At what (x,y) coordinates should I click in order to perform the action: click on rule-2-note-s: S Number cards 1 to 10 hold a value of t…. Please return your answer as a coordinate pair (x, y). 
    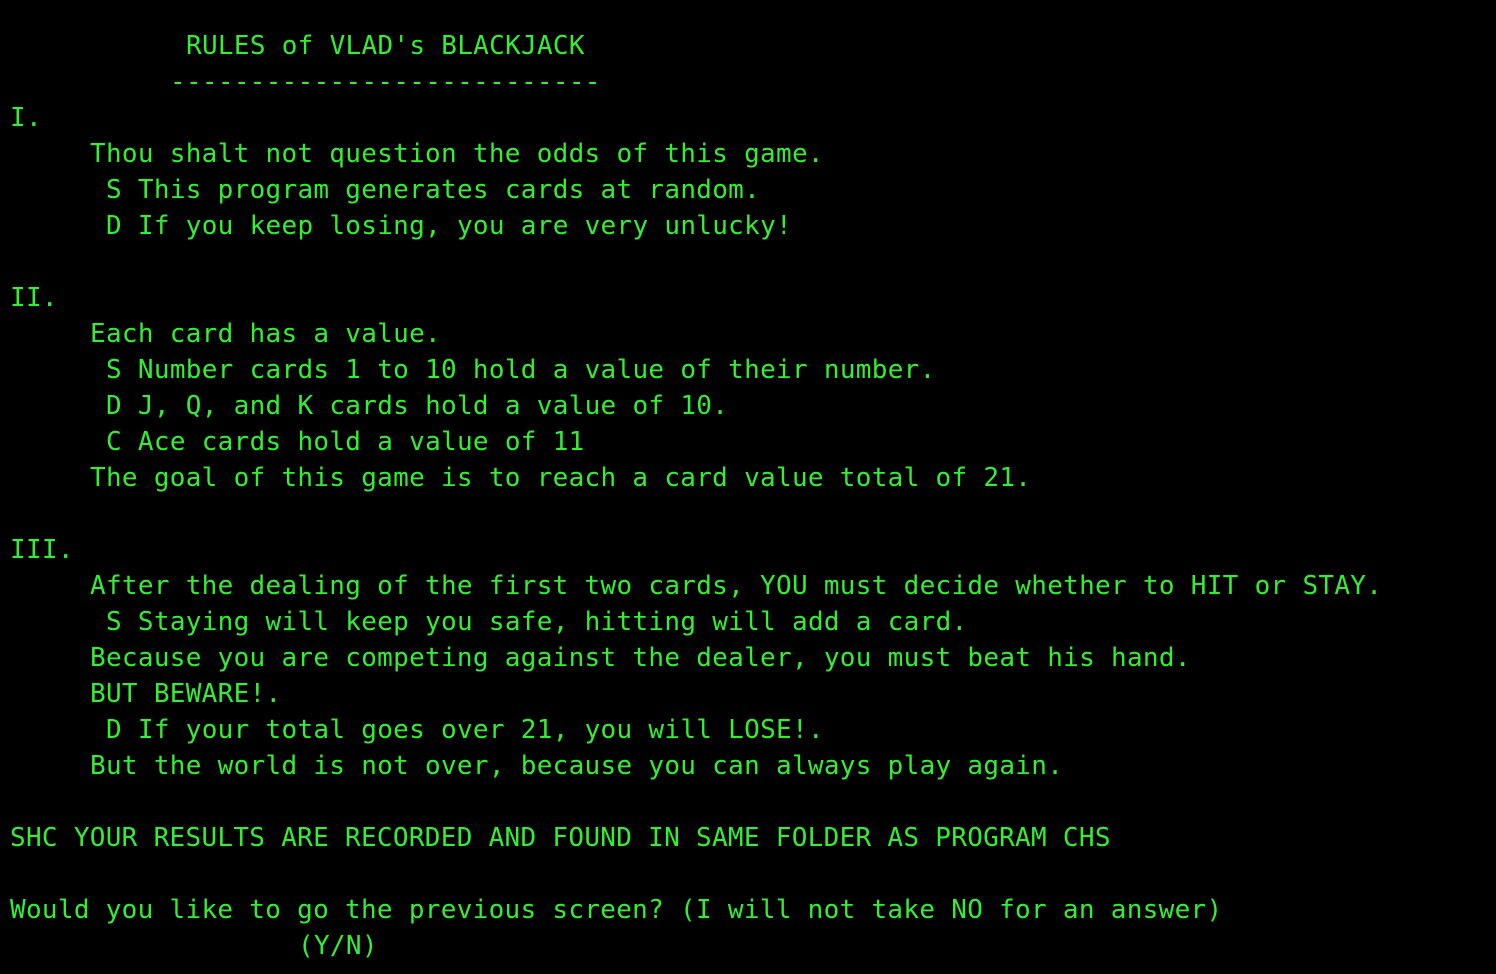
    Looking at the image, I should click on (521, 370).